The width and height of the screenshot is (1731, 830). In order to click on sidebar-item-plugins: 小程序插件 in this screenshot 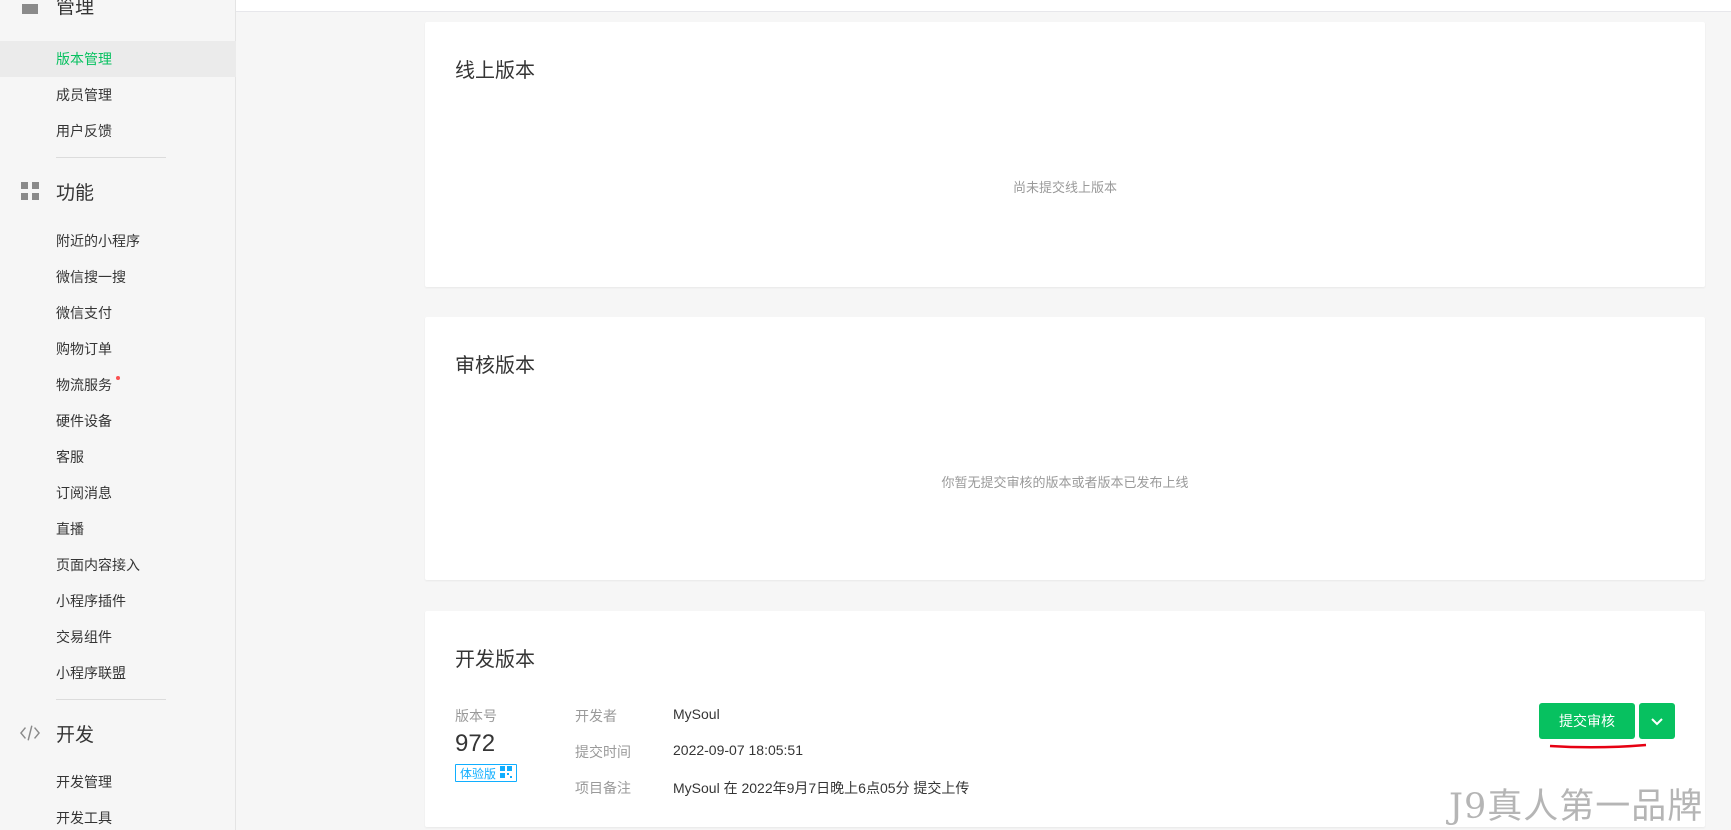, I will do `click(118, 601)`.